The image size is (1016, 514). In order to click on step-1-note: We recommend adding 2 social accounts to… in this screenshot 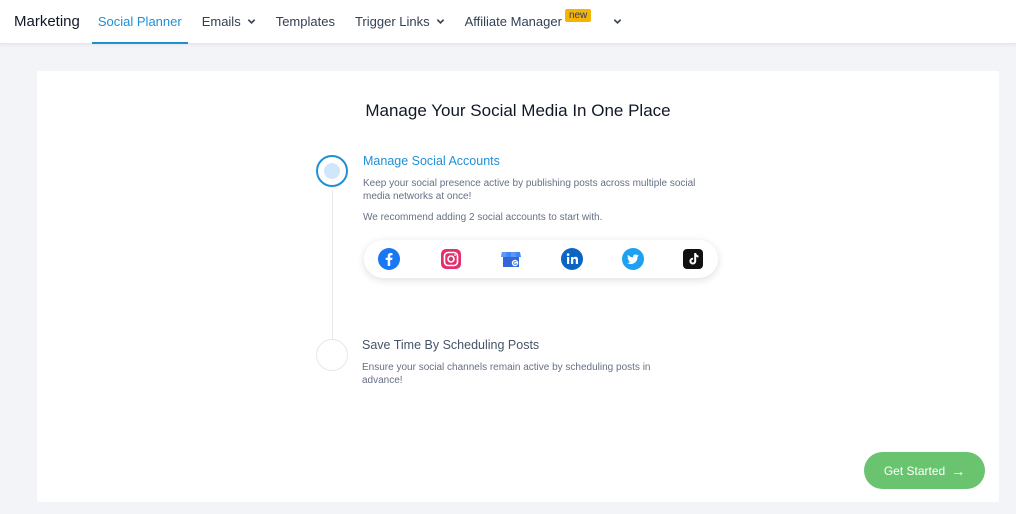, I will do `click(483, 217)`.